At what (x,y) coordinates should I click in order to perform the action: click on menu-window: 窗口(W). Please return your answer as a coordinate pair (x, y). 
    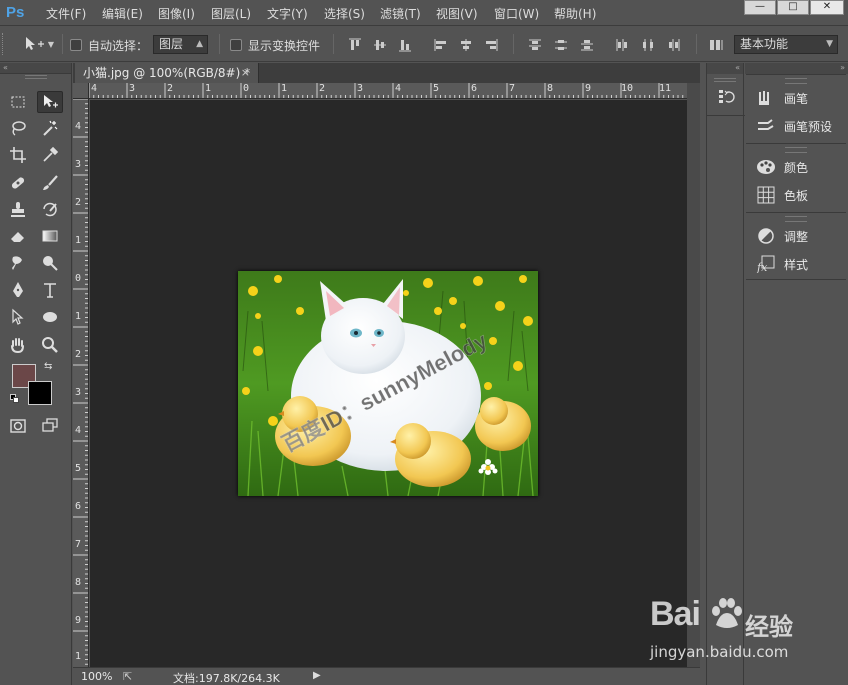
    Looking at the image, I should click on (516, 13).